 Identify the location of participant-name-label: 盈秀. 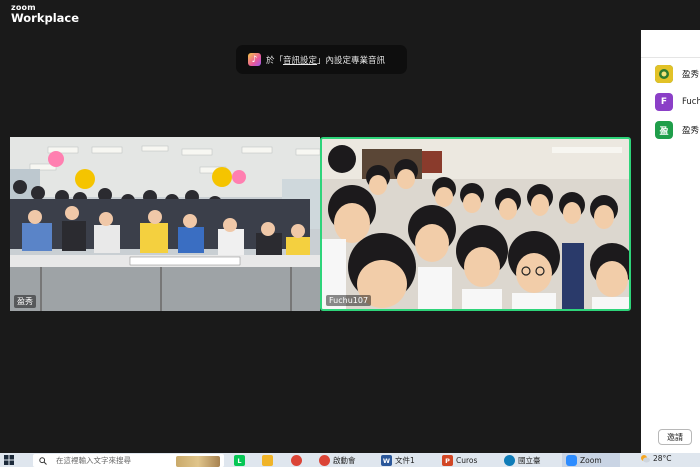
(25, 301).